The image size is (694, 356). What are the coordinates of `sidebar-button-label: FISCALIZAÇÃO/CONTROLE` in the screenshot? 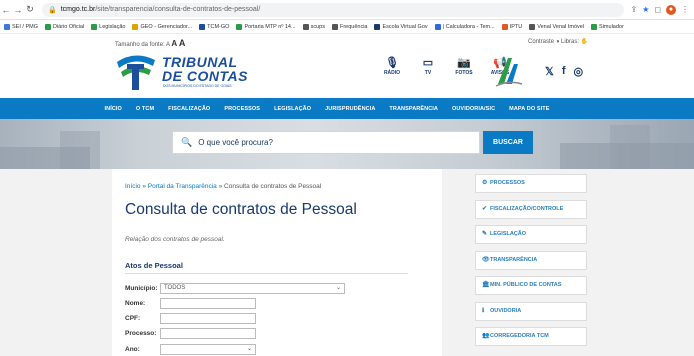 It's located at (527, 208).